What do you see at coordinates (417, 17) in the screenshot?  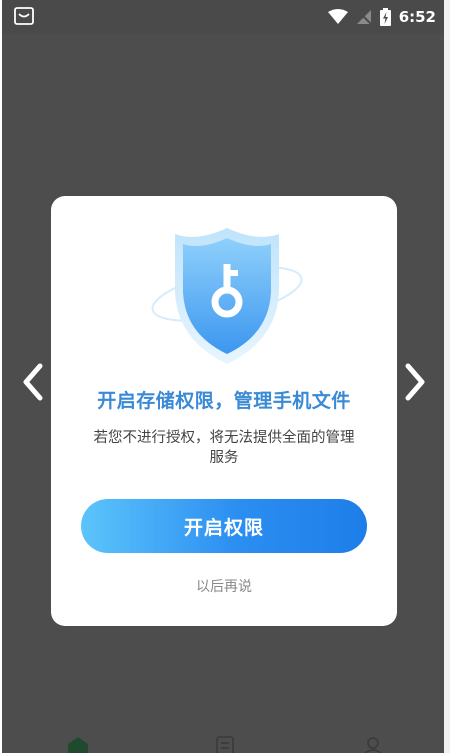 I see `clock-time: 6:52` at bounding box center [417, 17].